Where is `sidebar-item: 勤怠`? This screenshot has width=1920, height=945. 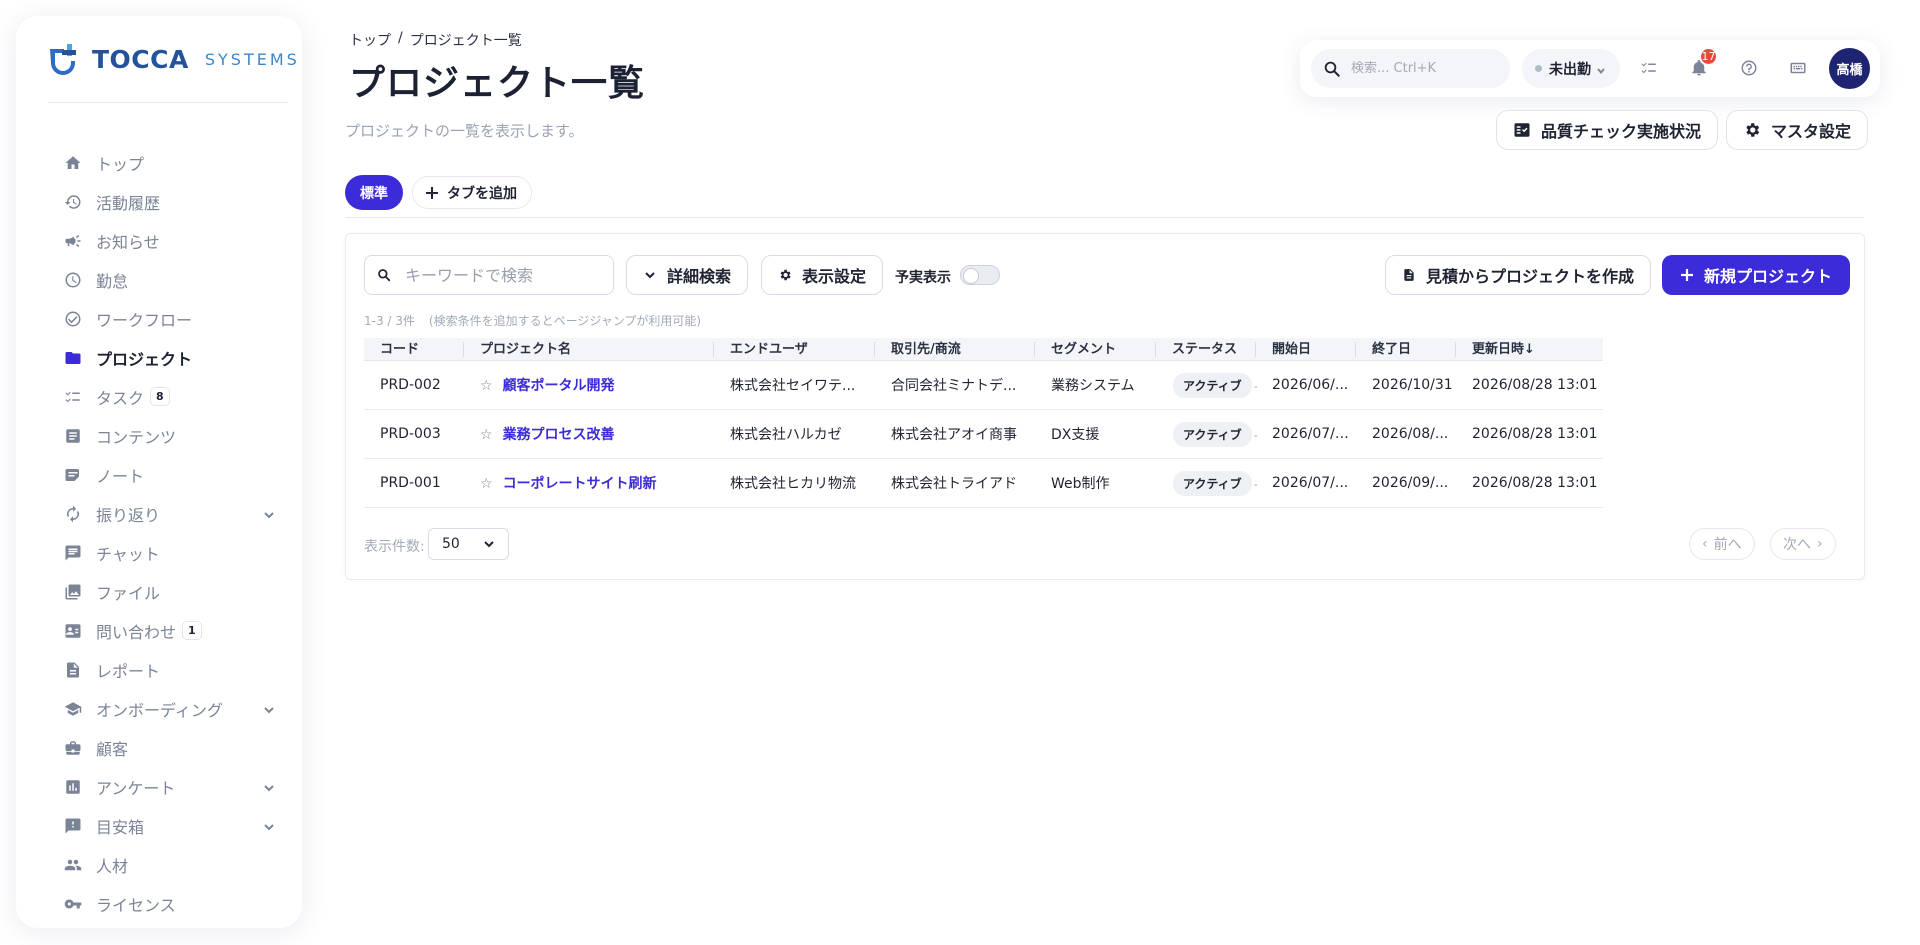 sidebar-item: 勤怠 is located at coordinates (159, 279).